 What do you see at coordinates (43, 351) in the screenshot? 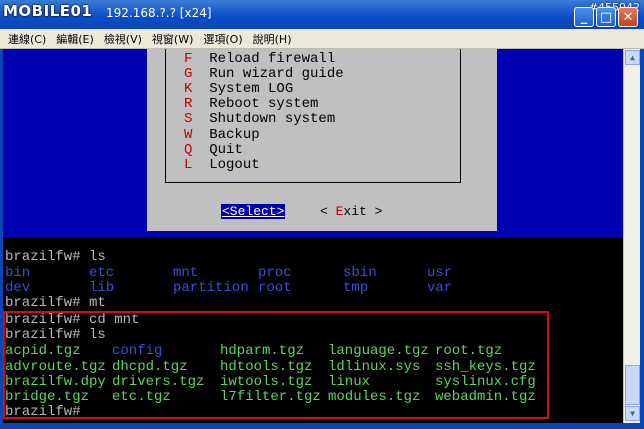
I see `file-entry: acpid.tgz` at bounding box center [43, 351].